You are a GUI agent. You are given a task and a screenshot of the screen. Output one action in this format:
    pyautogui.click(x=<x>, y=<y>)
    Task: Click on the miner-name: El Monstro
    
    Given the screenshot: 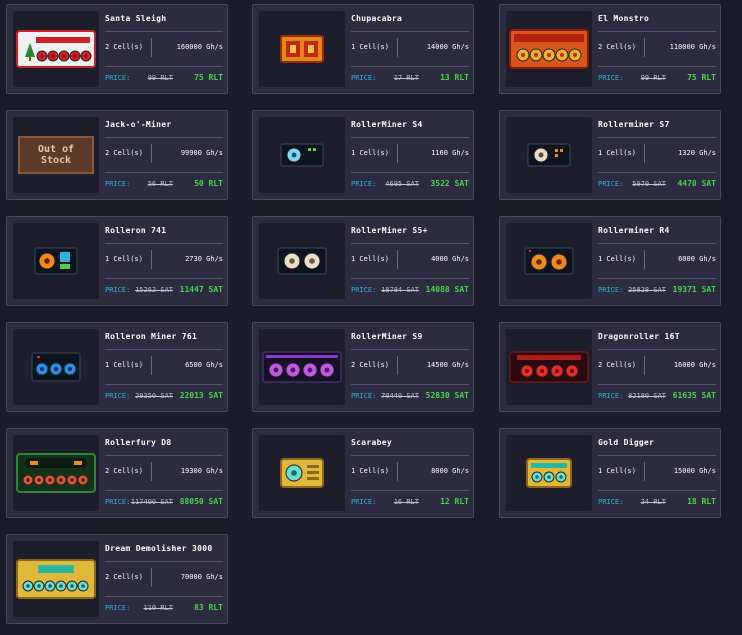 What is the action you would take?
    pyautogui.click(x=624, y=18)
    